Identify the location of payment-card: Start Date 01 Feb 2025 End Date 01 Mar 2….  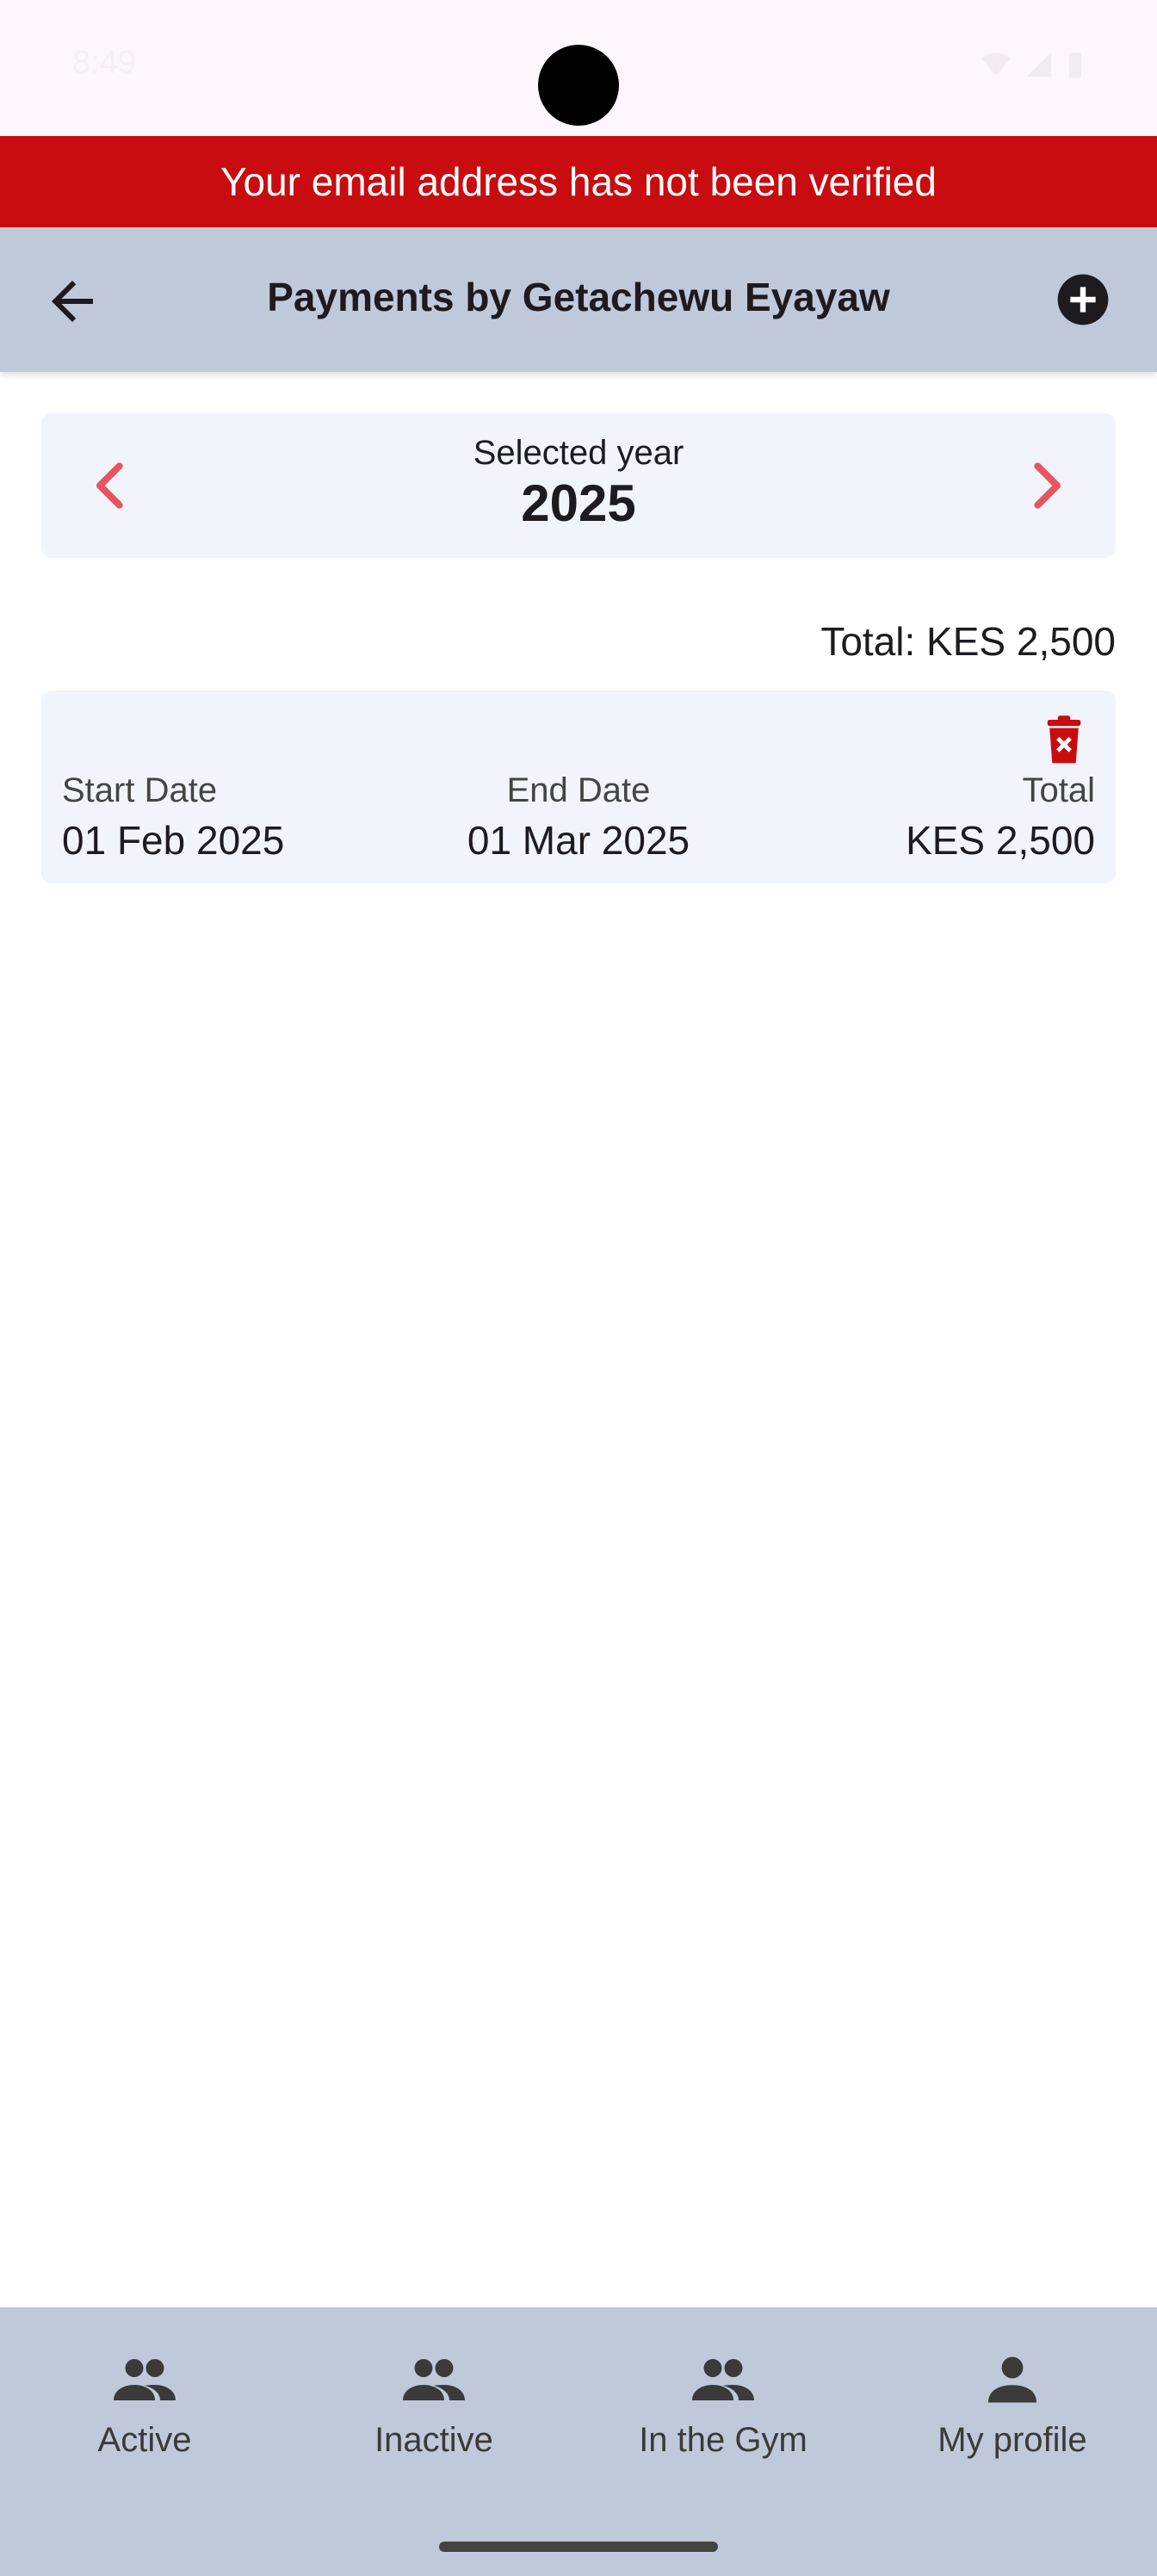
(579, 786).